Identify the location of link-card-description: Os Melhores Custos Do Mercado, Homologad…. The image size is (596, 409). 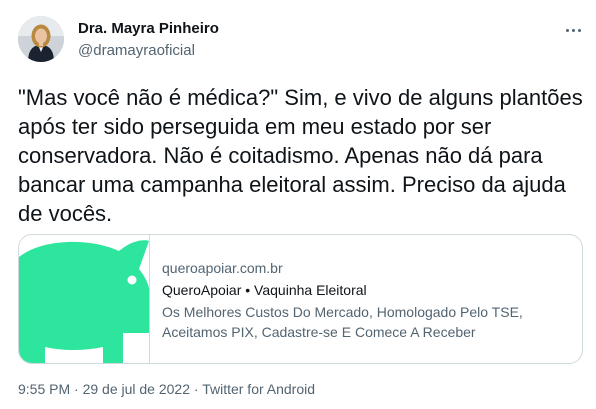
(342, 322).